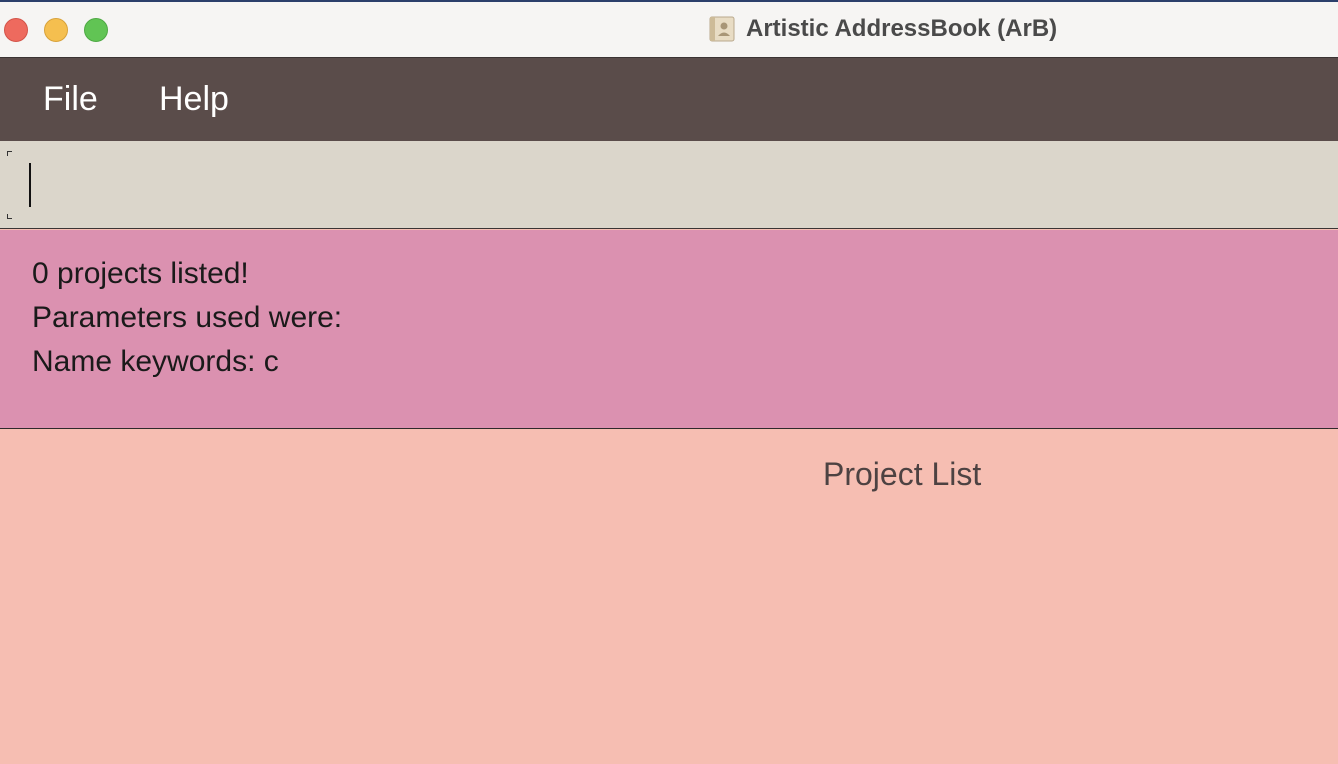 The image size is (1338, 764). Describe the element at coordinates (187, 317) in the screenshot. I see `result-message-line: Parameters used were:` at that location.